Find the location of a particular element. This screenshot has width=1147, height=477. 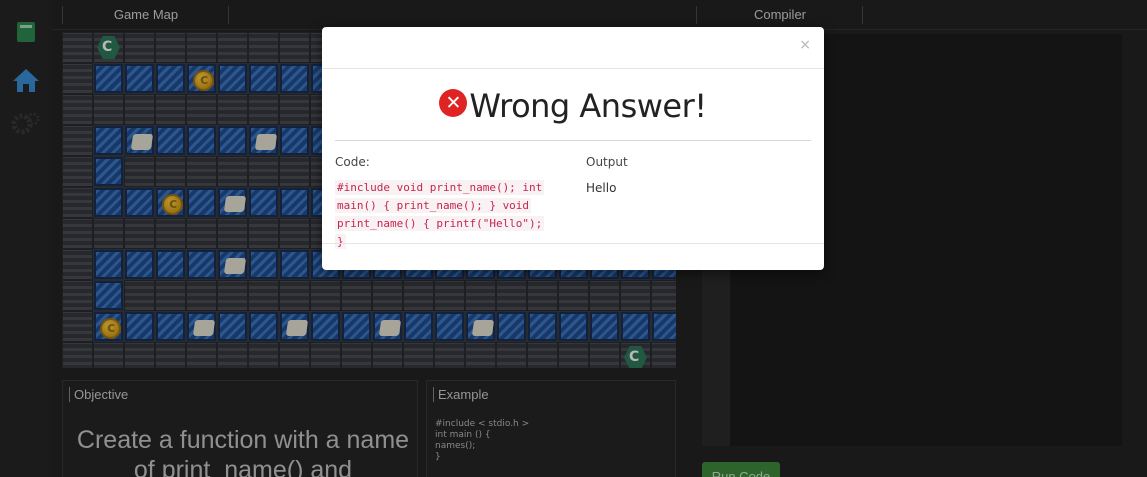

output-label: Output is located at coordinates (607, 162).